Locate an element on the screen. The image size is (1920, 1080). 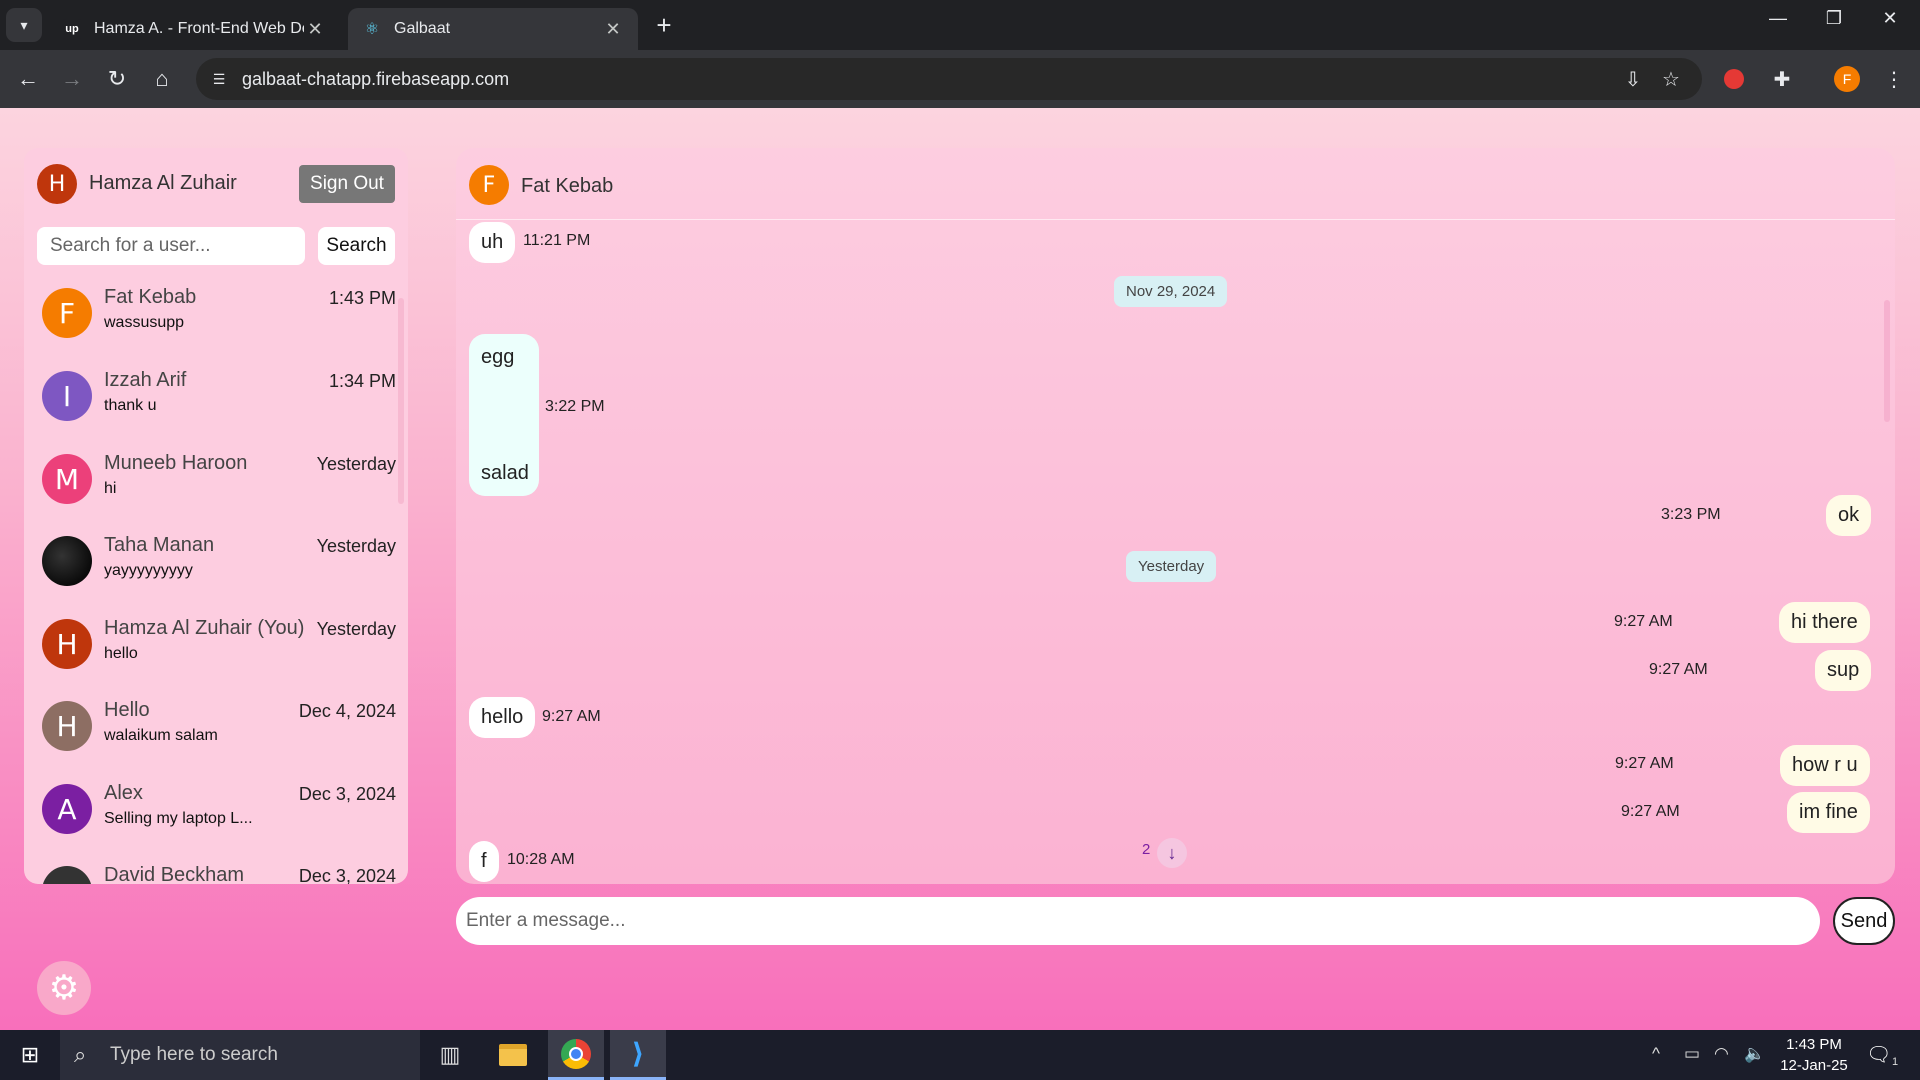
wifi-icon: ◠ is located at coordinates (1721, 1054).